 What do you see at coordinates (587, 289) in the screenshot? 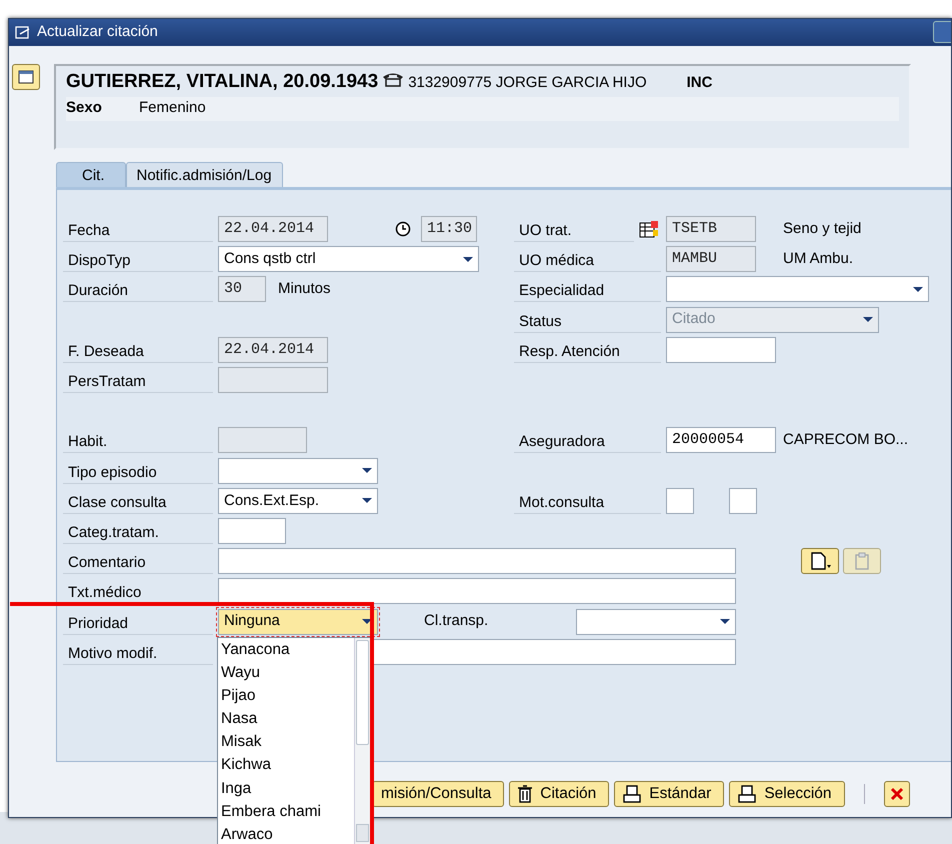
I see `field-label: Especialidad` at bounding box center [587, 289].